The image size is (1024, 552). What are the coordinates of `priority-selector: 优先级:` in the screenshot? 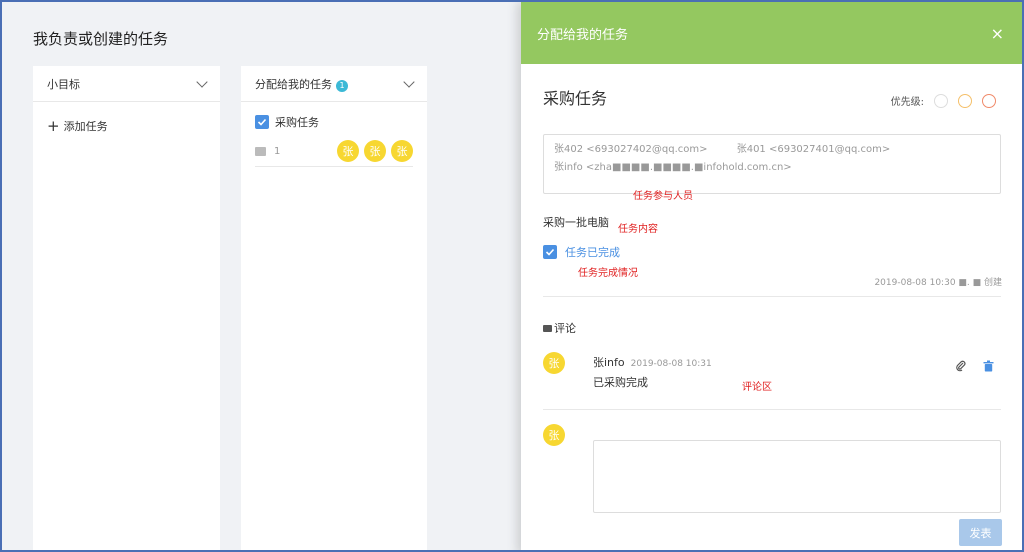 It's located at (943, 100).